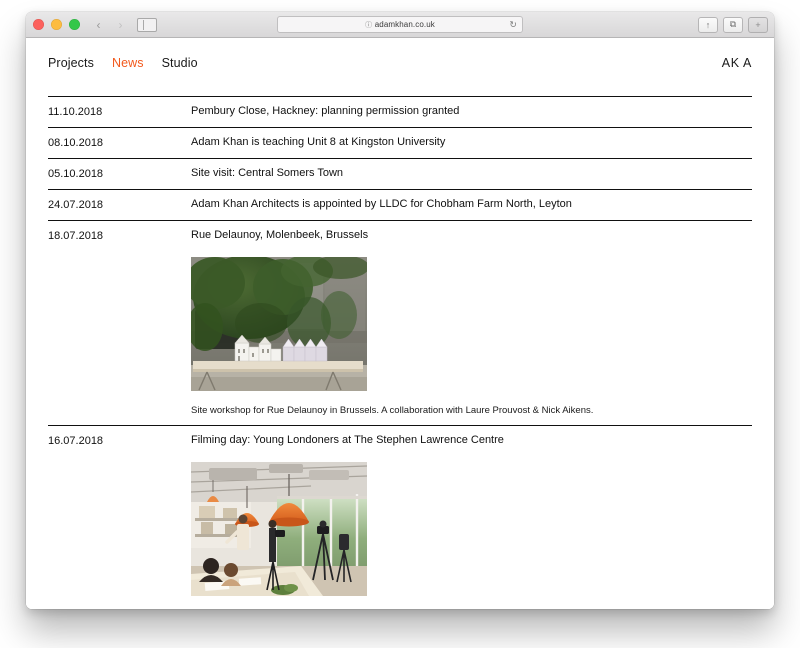 This screenshot has width=800, height=648. Describe the element at coordinates (147, 24) in the screenshot. I see `sidebar-toggle-icon` at that location.